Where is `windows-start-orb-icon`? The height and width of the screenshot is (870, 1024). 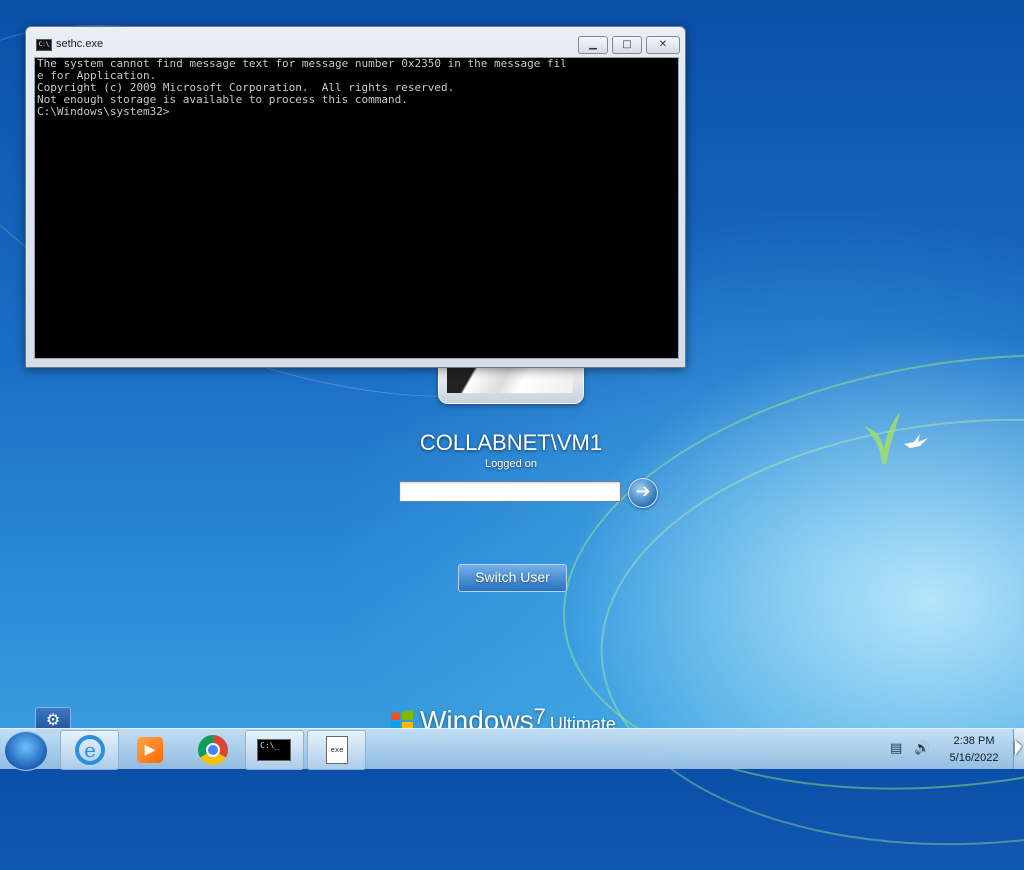 windows-start-orb-icon is located at coordinates (26, 751).